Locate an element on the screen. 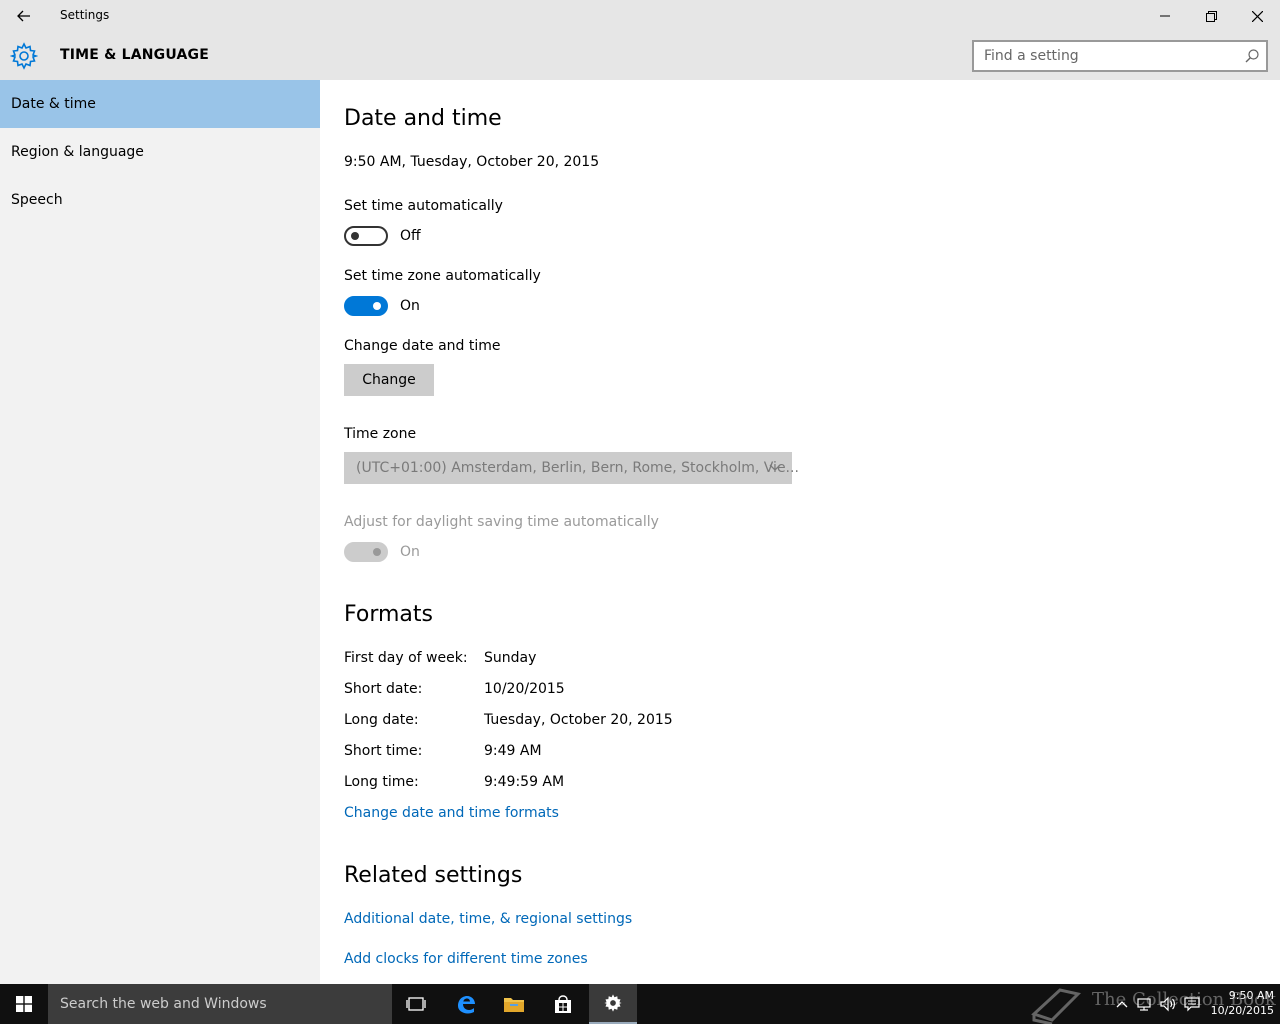  clock-time: 9:50 AM is located at coordinates (1251, 995).